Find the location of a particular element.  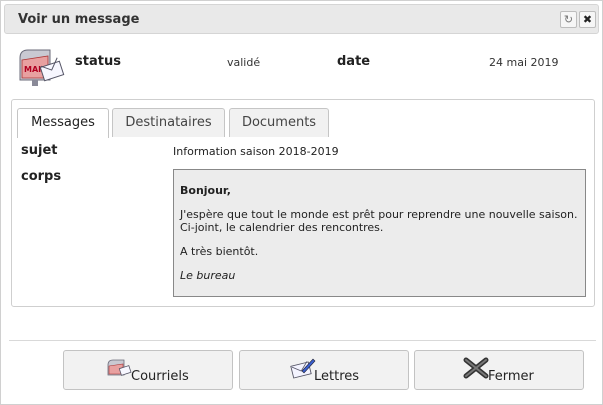

subject-label: sujet is located at coordinates (39, 150).